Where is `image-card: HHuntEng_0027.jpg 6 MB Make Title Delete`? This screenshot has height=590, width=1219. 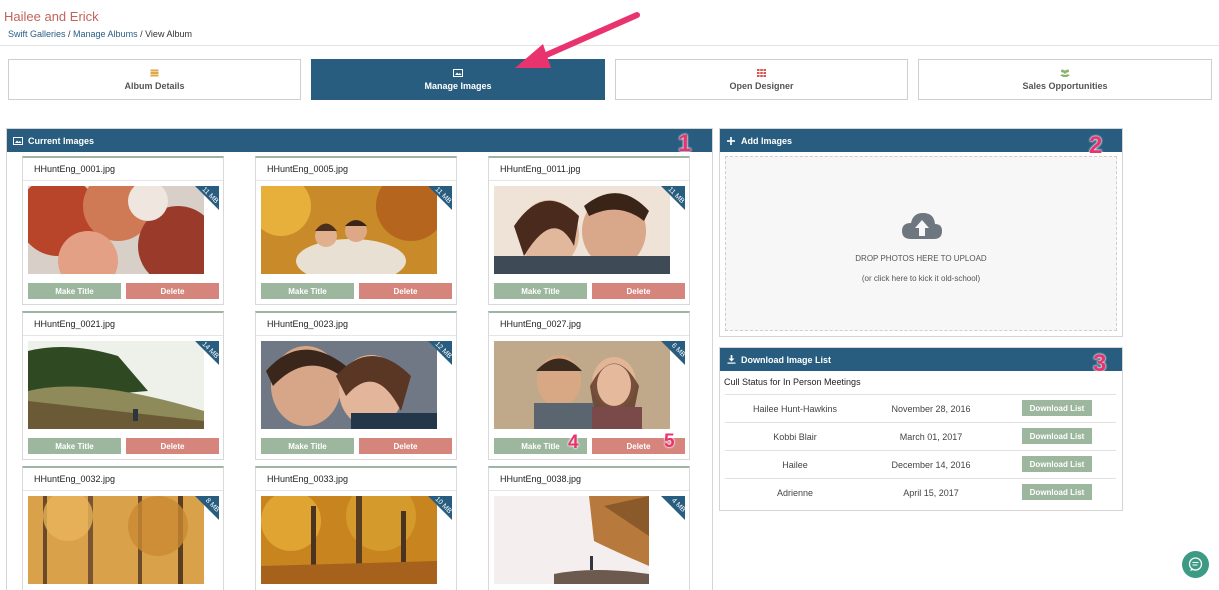 image-card: HHuntEng_0027.jpg 6 MB Make Title Delete is located at coordinates (589, 385).